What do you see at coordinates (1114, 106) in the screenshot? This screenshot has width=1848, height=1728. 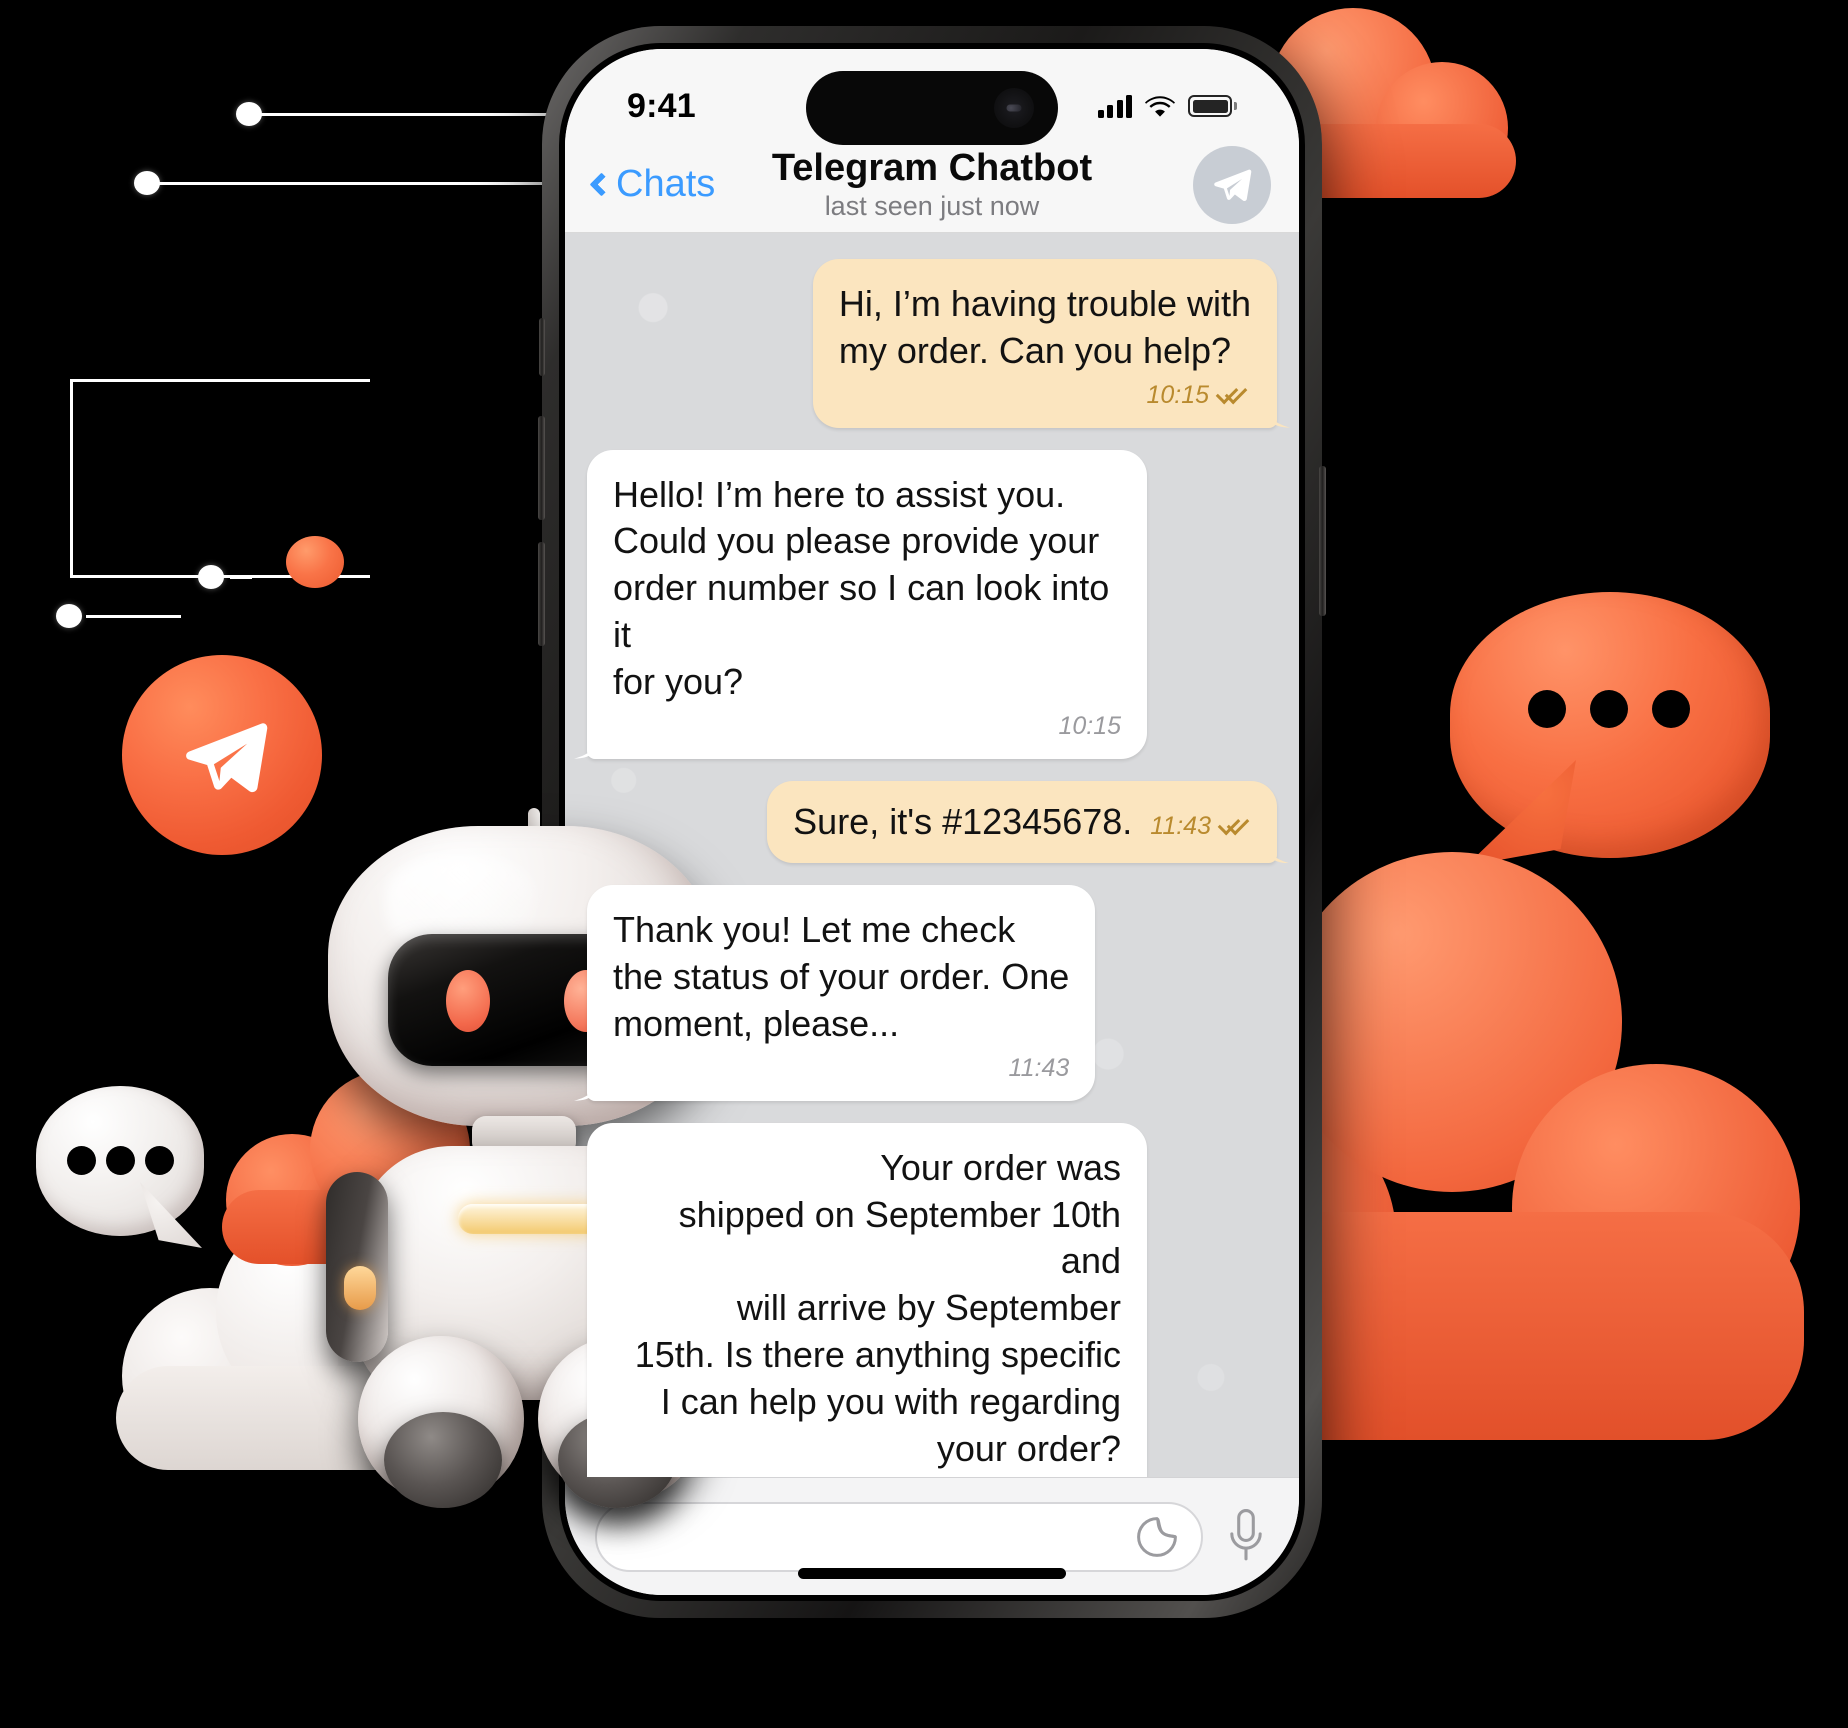 I see `cellular-bars-icon` at bounding box center [1114, 106].